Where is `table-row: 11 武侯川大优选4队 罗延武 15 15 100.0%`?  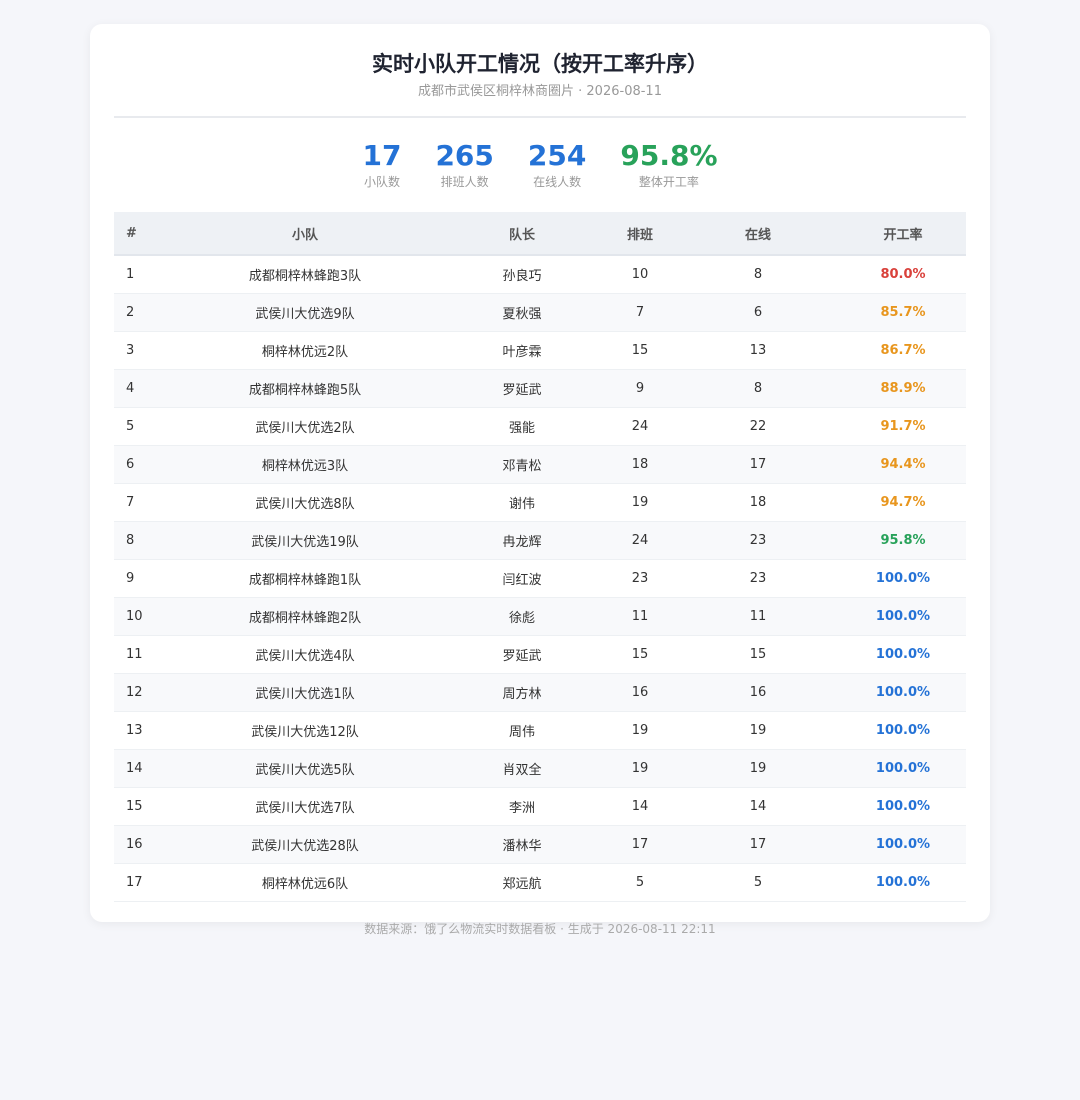
table-row: 11 武侯川大优选4队 罗延武 15 15 100.0% is located at coordinates (540, 654).